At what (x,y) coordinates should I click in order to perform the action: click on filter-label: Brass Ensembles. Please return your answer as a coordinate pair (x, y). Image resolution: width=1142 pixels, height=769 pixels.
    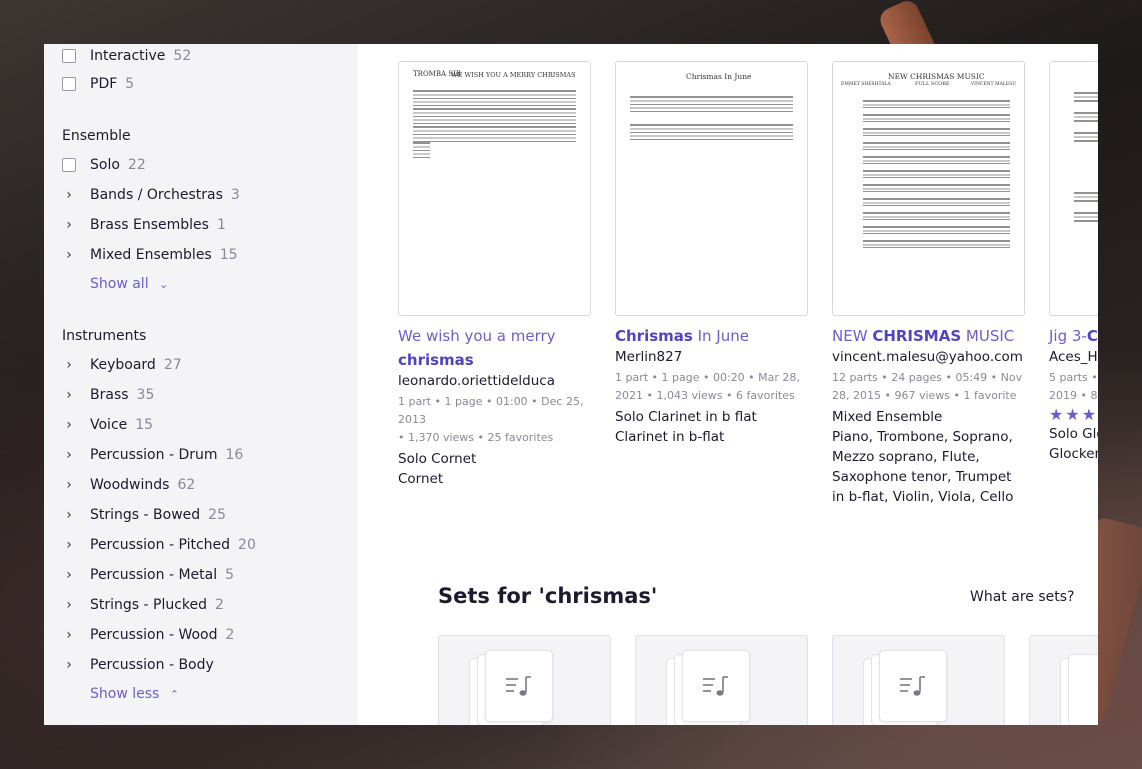
    Looking at the image, I should click on (149, 225).